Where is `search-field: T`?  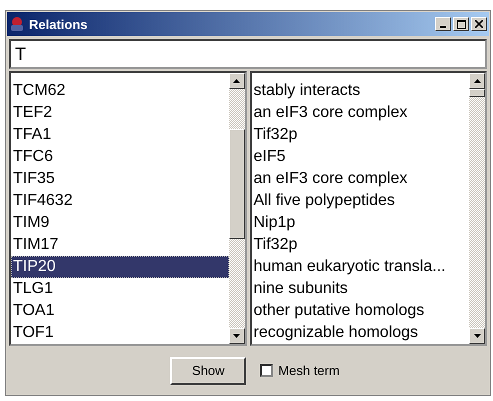 search-field: T is located at coordinates (248, 54).